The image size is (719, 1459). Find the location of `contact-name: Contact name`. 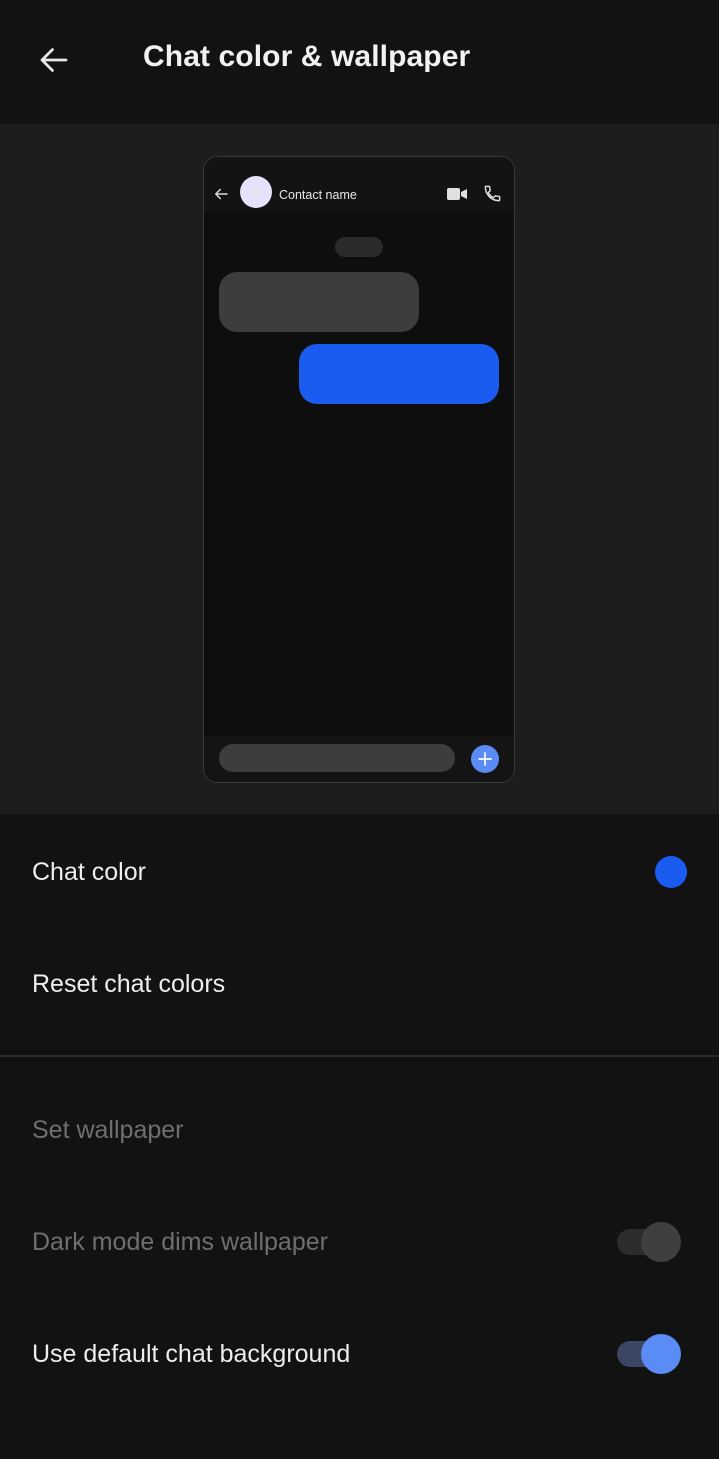

contact-name: Contact name is located at coordinates (318, 195).